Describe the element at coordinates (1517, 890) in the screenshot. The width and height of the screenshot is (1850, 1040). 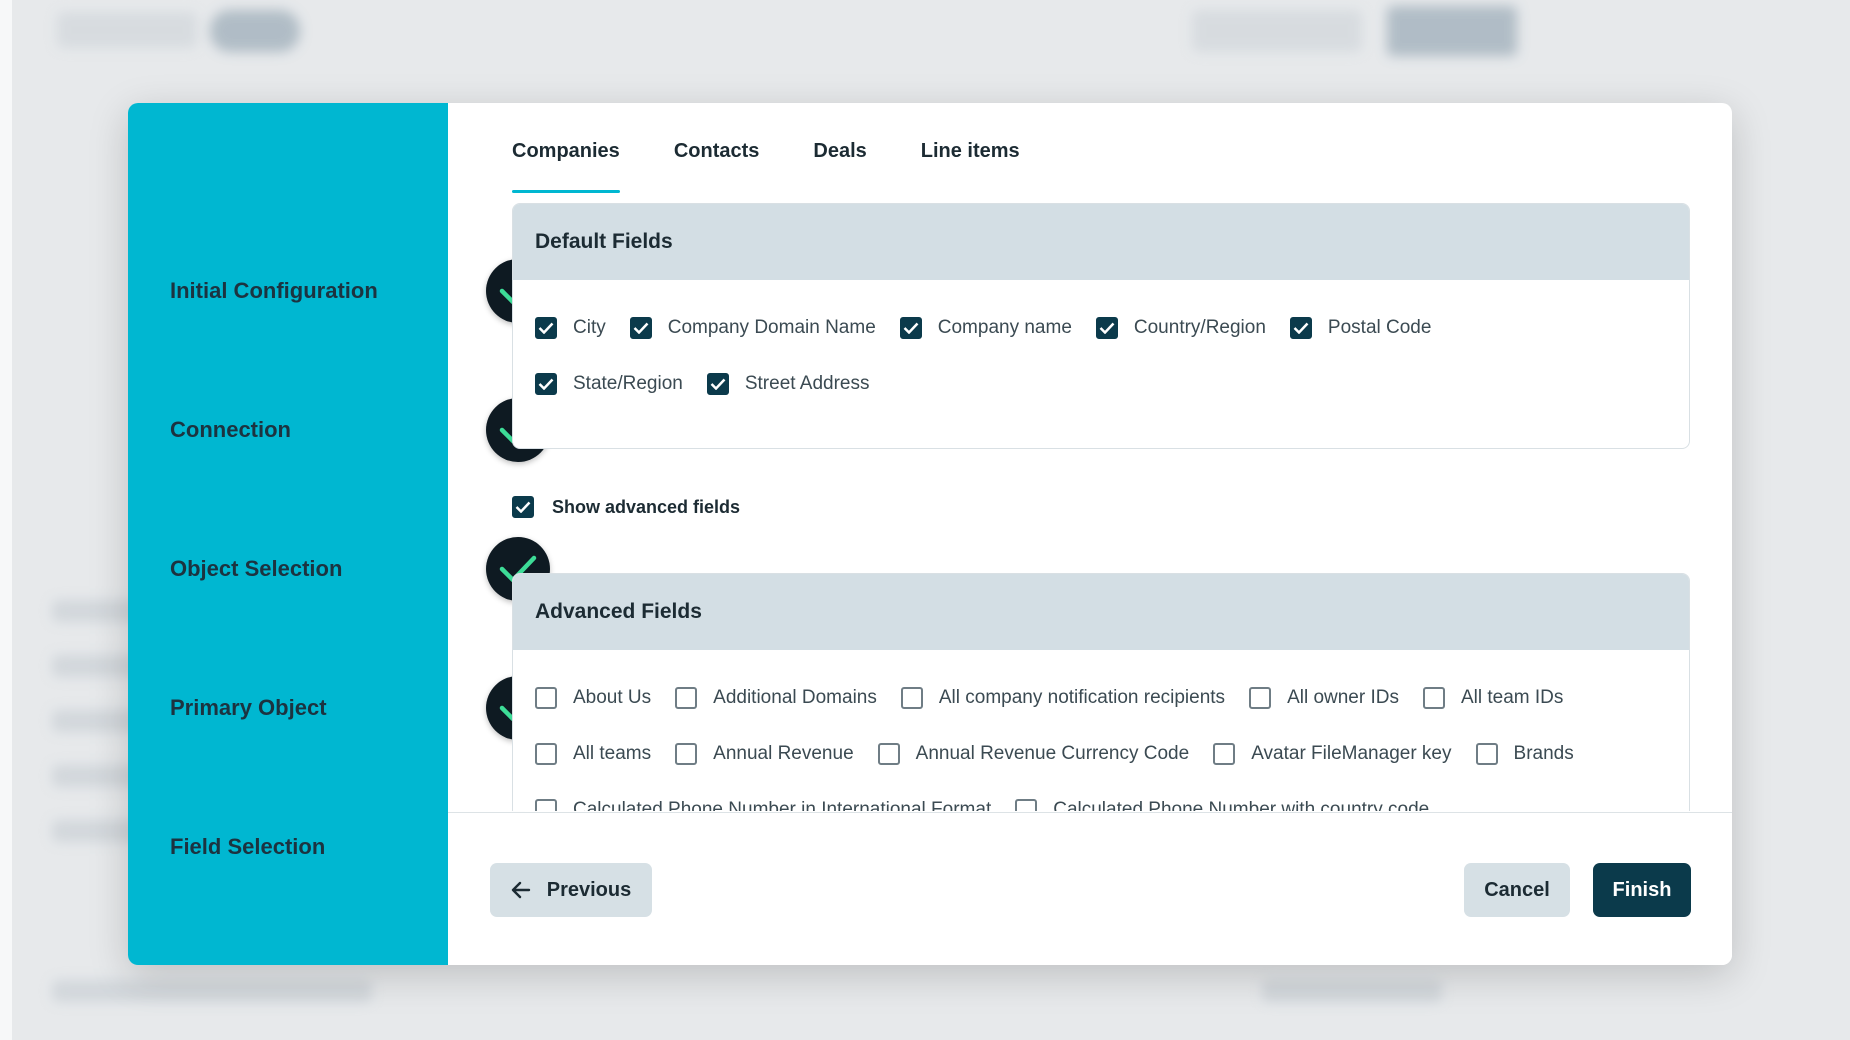
I see `cancel-button: Cancel` at that location.